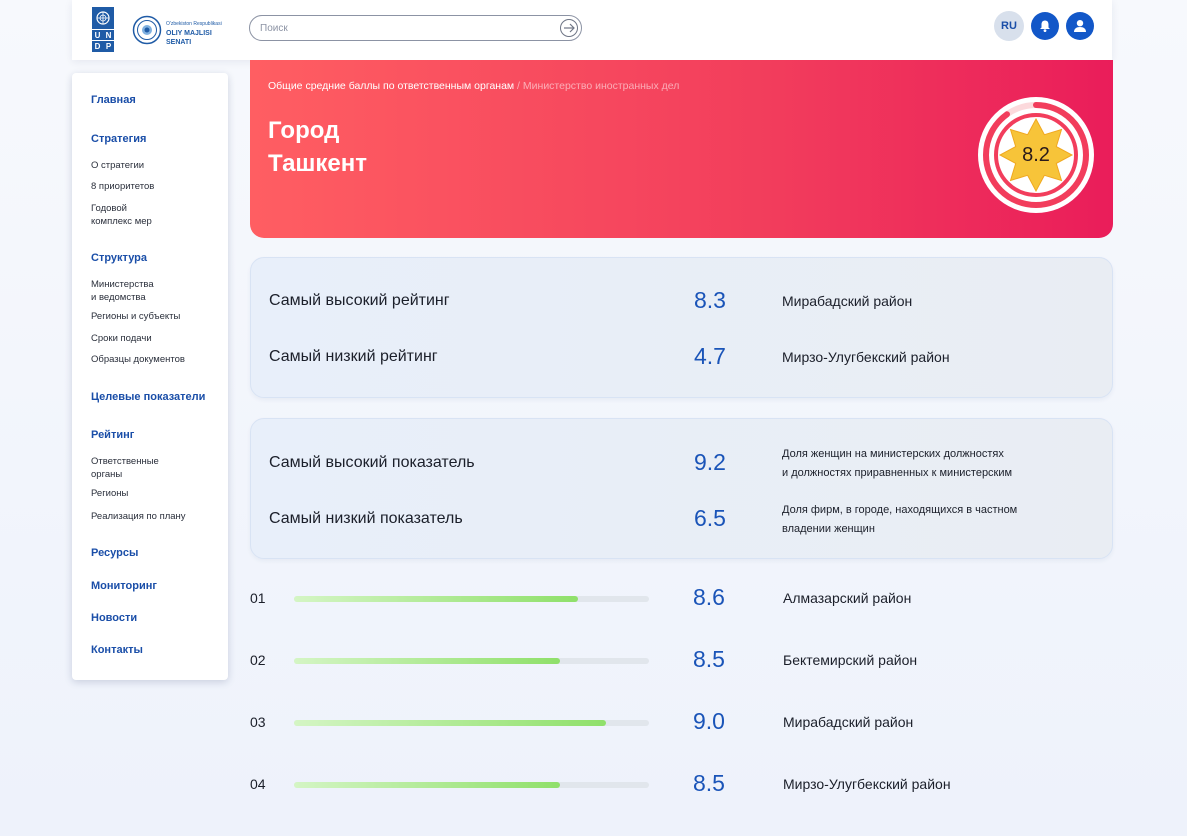 The image size is (1187, 836). Describe the element at coordinates (893, 454) in the screenshot. I see `description-line: Доля женщин на министерских должностях` at that location.